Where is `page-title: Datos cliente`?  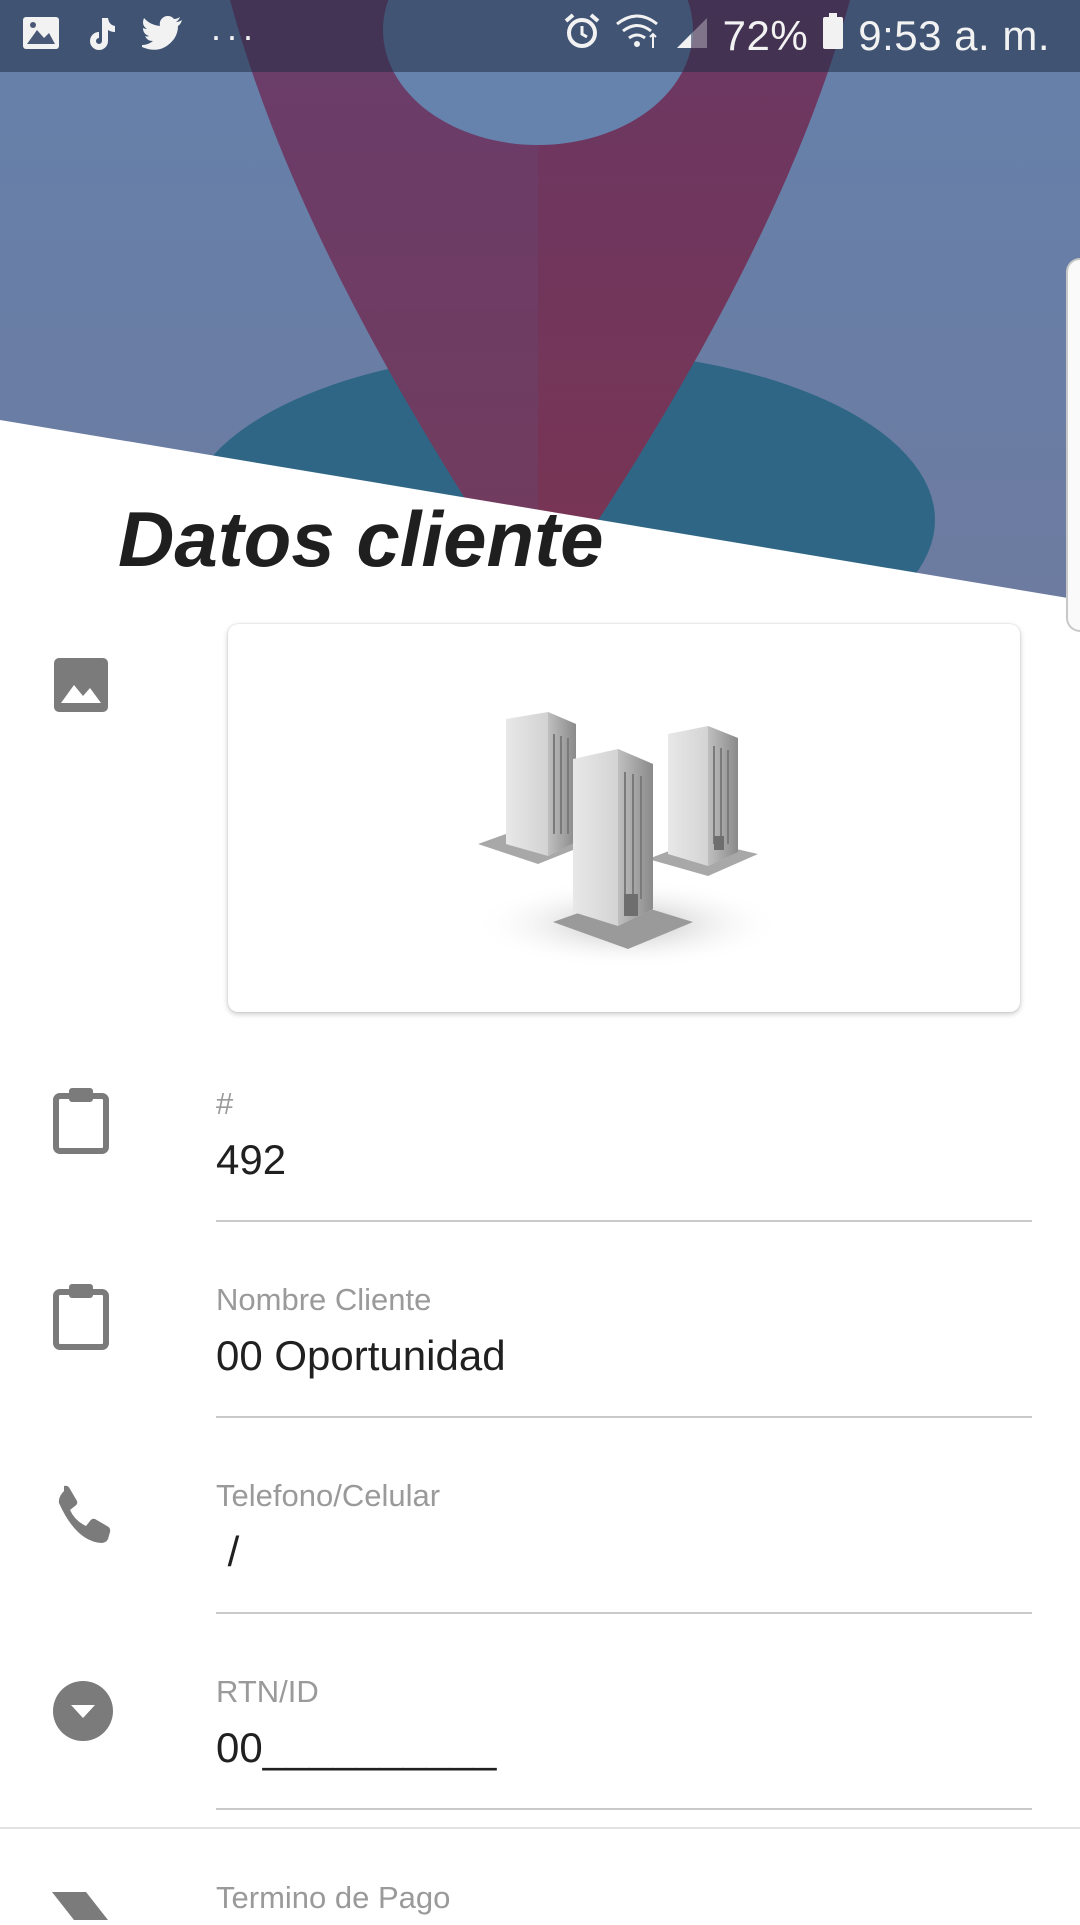
page-title: Datos cliente is located at coordinates (361, 539).